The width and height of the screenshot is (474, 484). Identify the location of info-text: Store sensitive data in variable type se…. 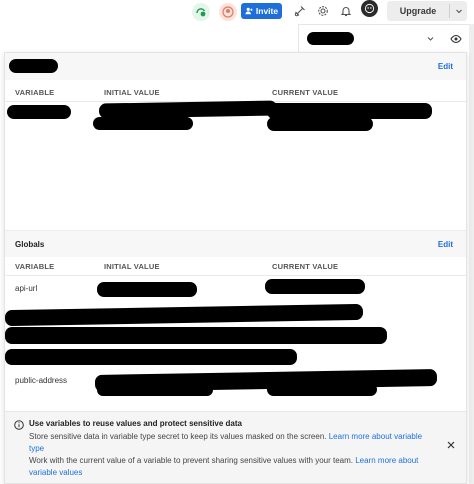
(179, 436).